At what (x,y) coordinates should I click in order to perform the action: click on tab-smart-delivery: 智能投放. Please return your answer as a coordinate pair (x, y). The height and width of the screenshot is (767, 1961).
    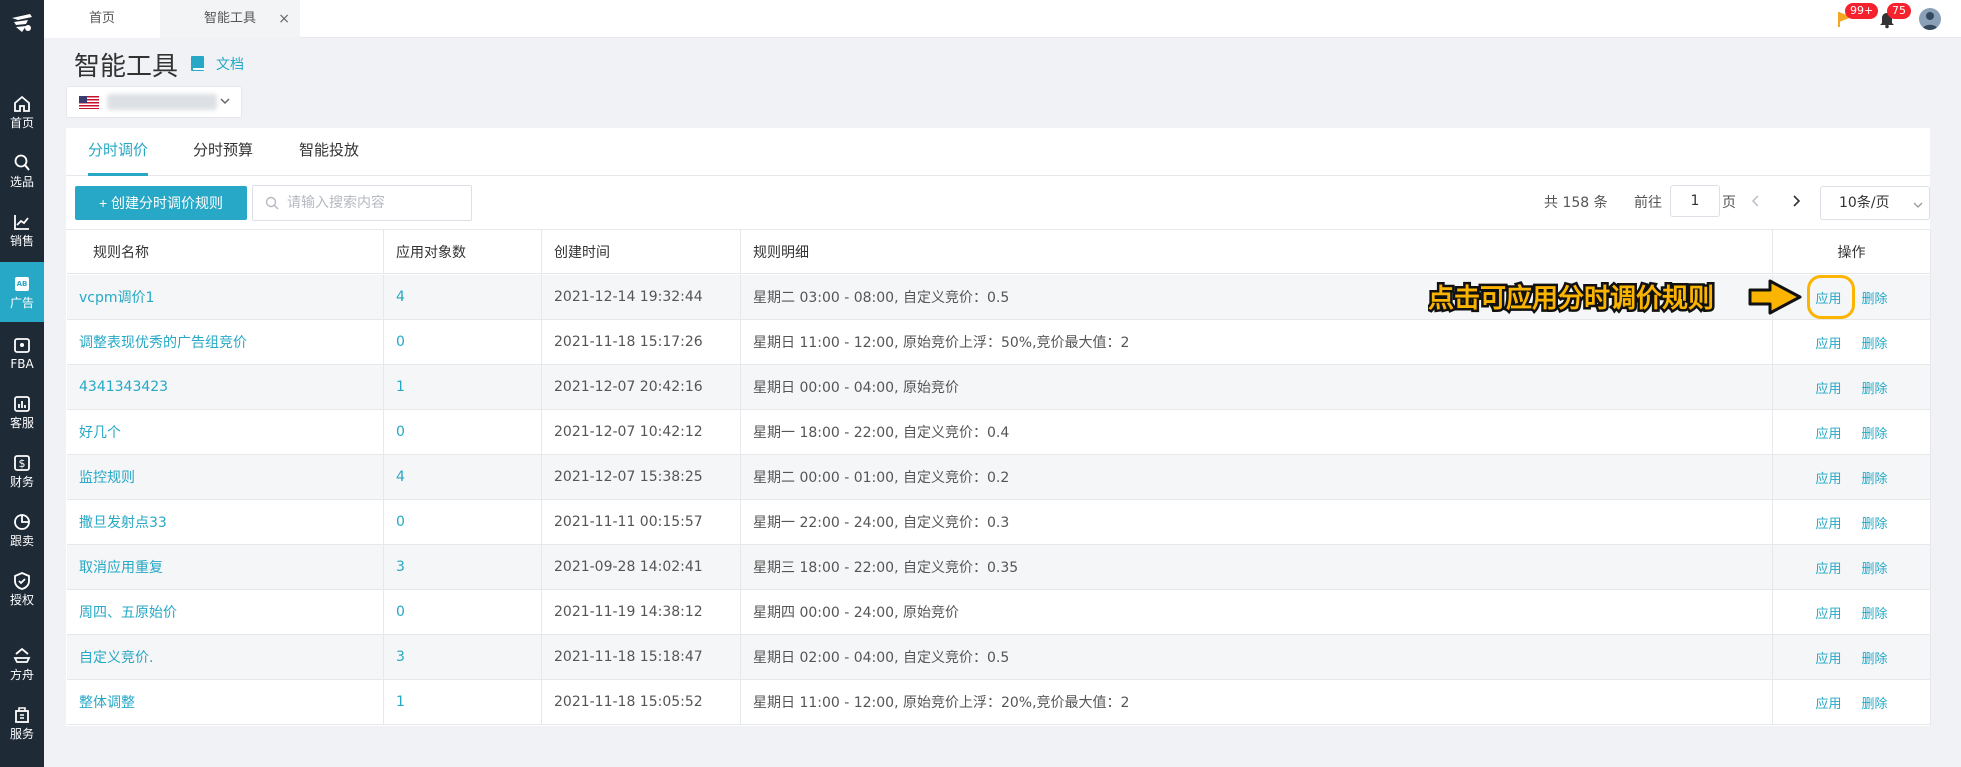
    Looking at the image, I should click on (329, 152).